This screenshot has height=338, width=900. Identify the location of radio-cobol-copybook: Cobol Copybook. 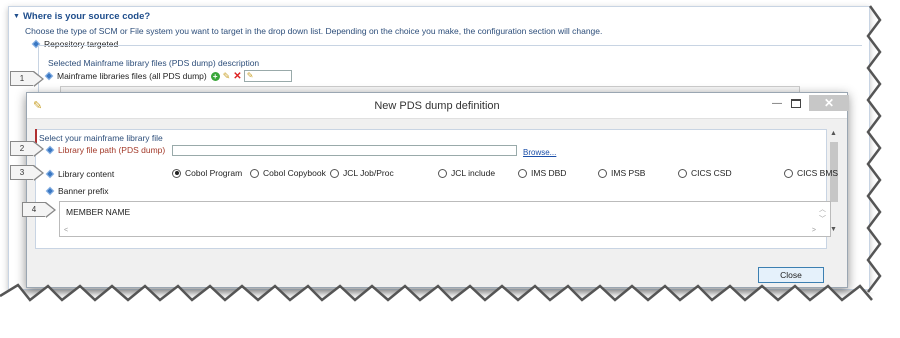
(290, 173).